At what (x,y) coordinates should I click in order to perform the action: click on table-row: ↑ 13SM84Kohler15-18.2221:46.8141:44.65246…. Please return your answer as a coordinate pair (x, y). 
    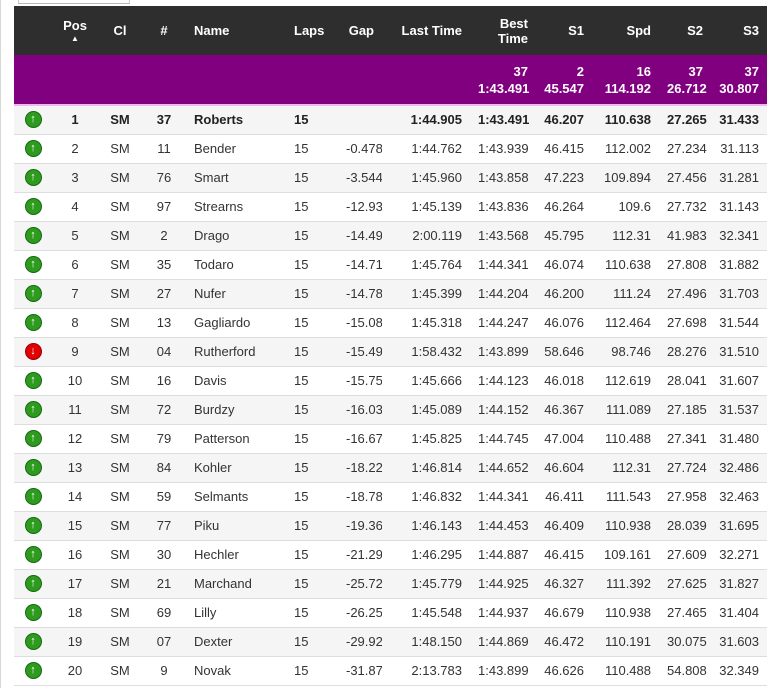
    Looking at the image, I should click on (390, 468).